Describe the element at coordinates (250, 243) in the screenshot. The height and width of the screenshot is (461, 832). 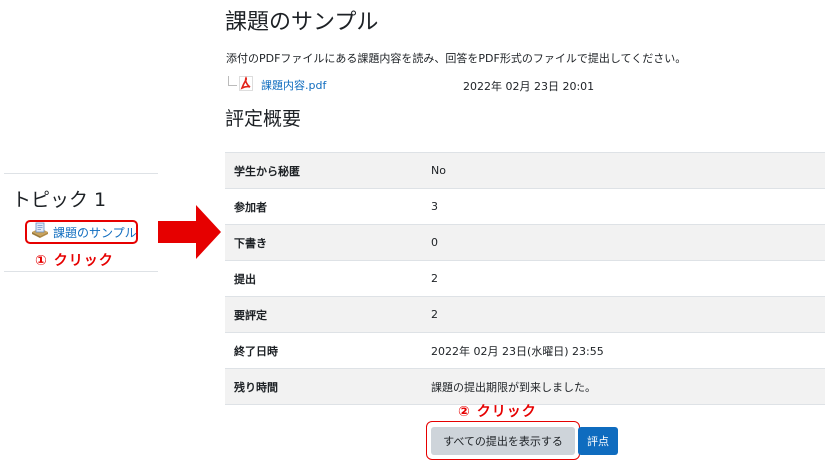
I see `row-key: 下書き` at that location.